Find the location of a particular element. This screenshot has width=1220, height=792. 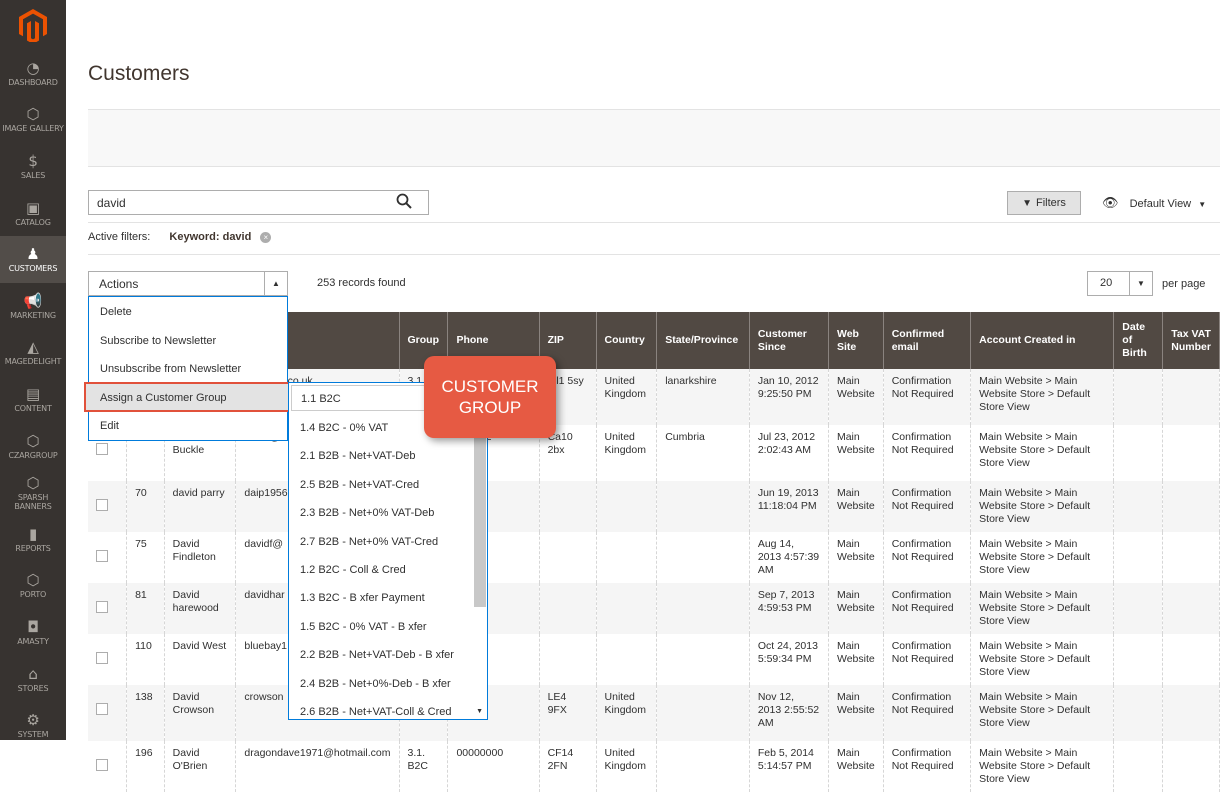

action-delete: Delete is located at coordinates (188, 311).